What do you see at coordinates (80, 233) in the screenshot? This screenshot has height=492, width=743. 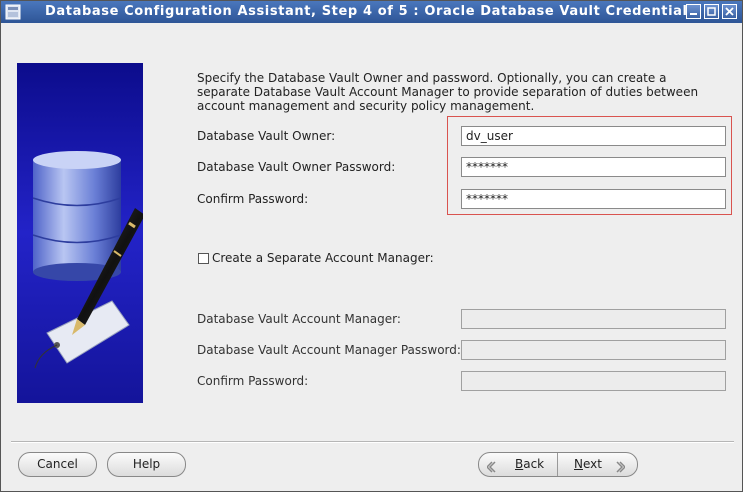 I see `database-pen-illustration` at bounding box center [80, 233].